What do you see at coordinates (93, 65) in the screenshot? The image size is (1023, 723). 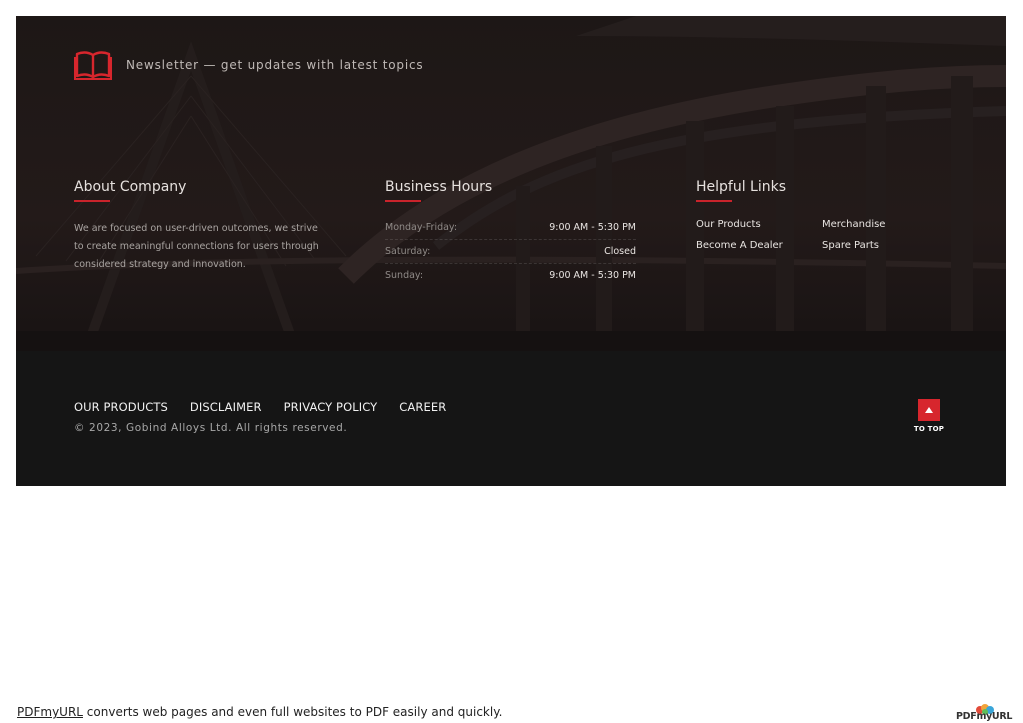 I see `book-icon` at bounding box center [93, 65].